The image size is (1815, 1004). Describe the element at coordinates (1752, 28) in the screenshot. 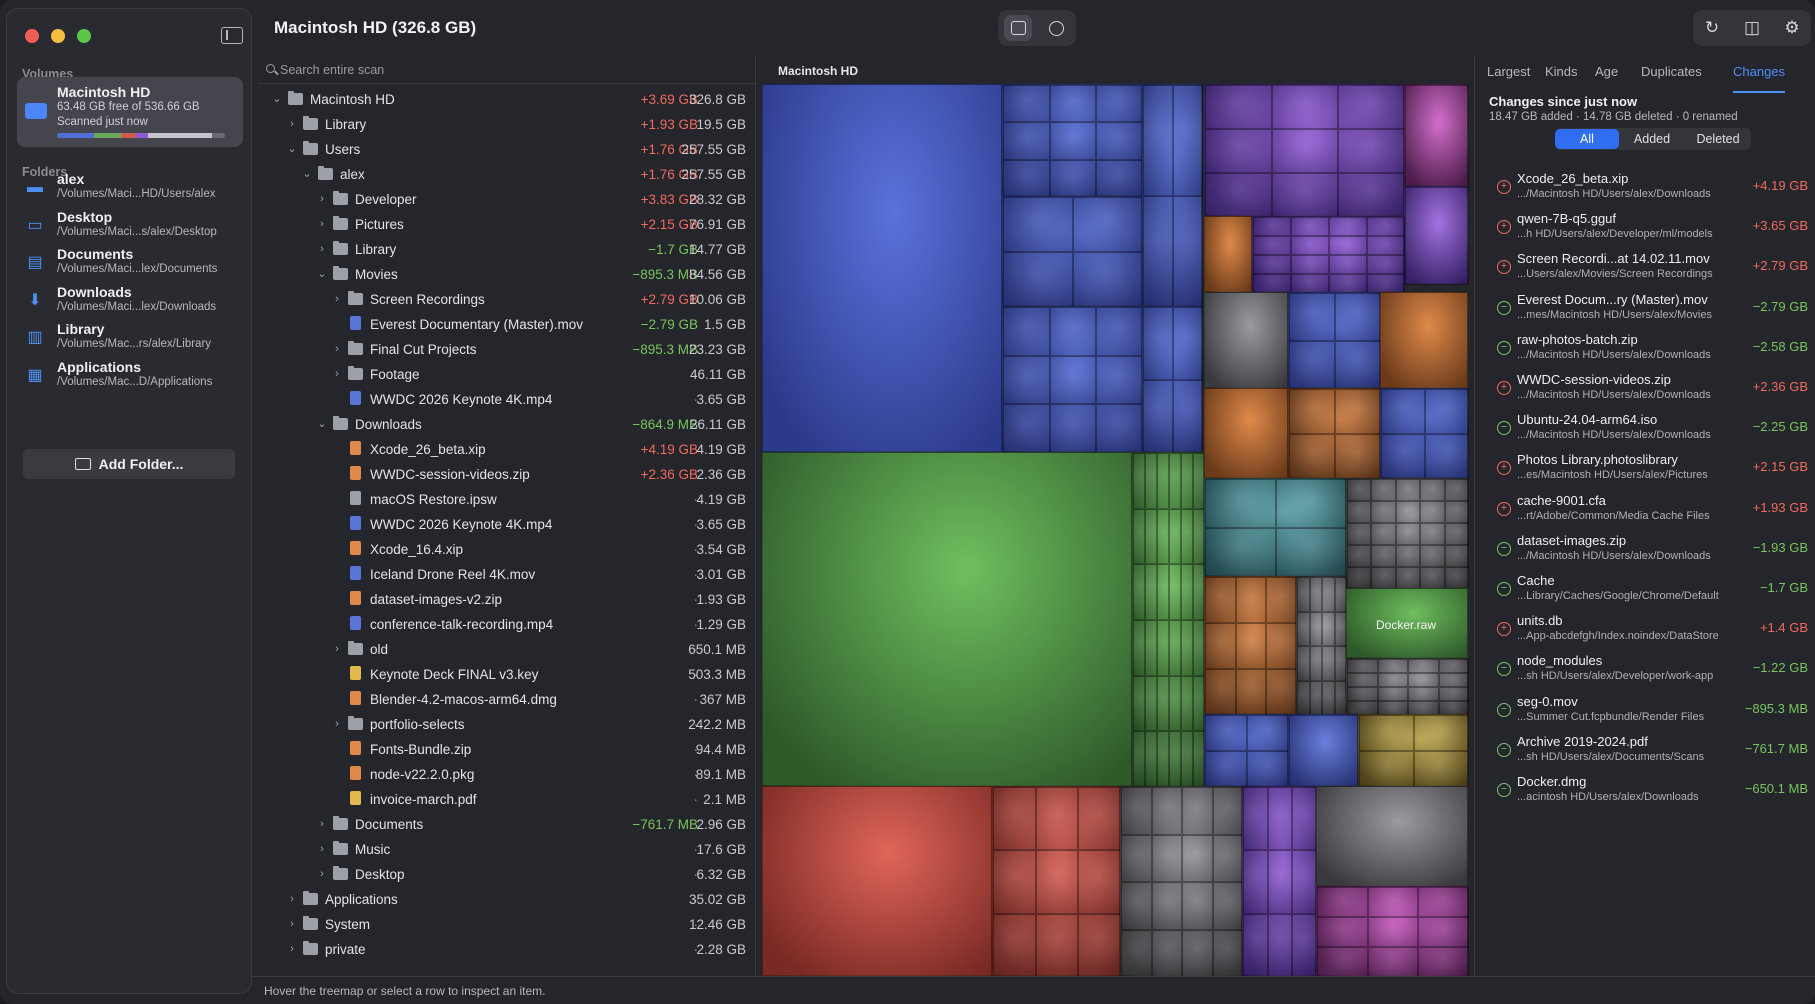

I see `inspector-toggle-icon: ◫` at that location.